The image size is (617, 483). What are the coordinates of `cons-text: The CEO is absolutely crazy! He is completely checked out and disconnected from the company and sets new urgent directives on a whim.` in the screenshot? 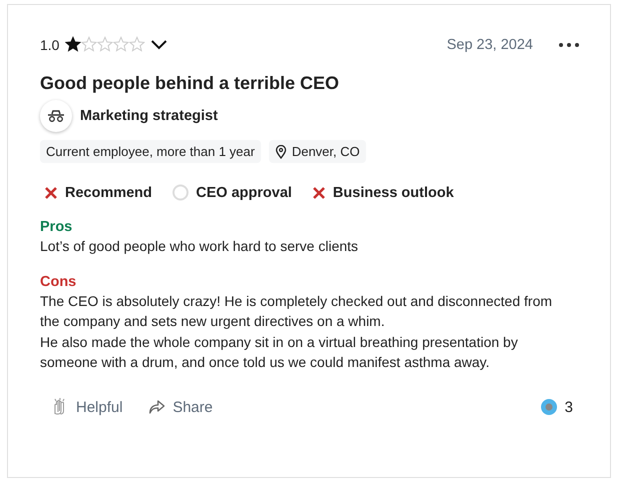 It's located at (297, 311).